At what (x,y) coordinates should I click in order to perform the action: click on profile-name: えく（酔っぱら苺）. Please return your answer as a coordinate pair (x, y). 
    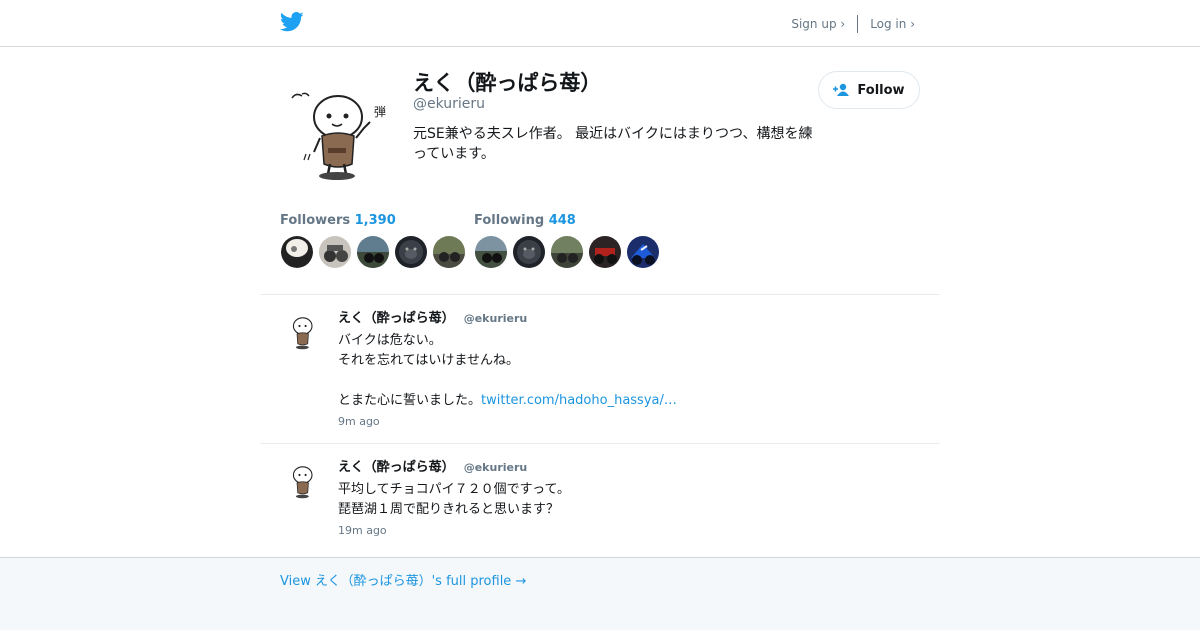
    Looking at the image, I should click on (507, 83).